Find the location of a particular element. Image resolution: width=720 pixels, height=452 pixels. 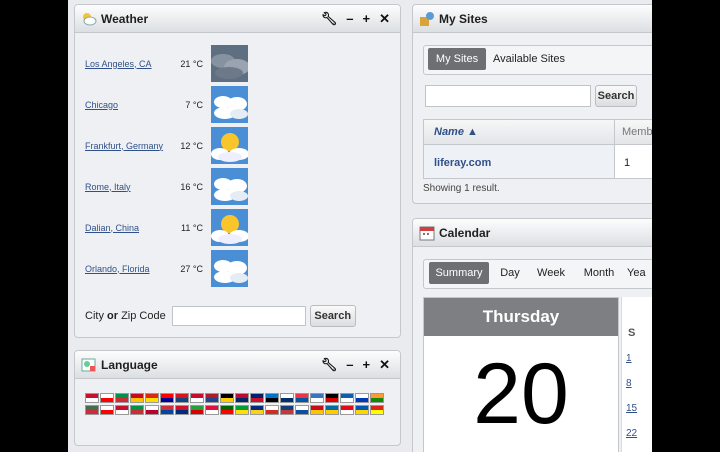

city-link: Frankfurt, Germany is located at coordinates (124, 146).